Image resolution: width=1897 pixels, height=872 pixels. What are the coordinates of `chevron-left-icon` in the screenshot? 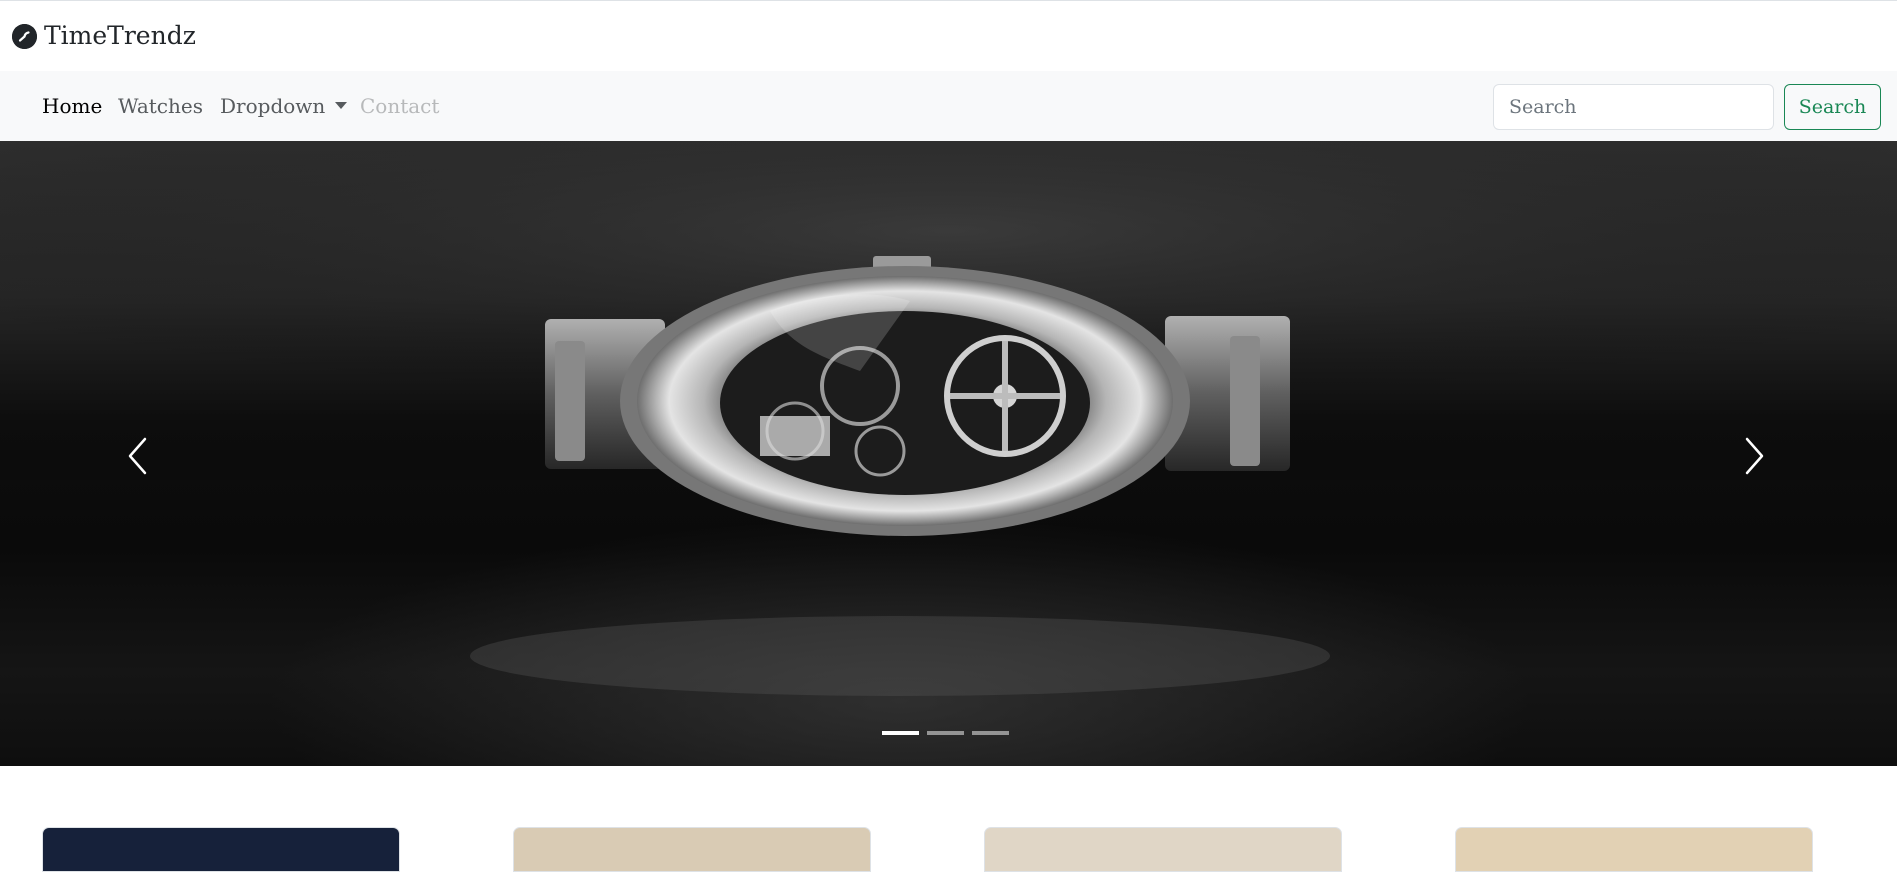 It's located at (137, 456).